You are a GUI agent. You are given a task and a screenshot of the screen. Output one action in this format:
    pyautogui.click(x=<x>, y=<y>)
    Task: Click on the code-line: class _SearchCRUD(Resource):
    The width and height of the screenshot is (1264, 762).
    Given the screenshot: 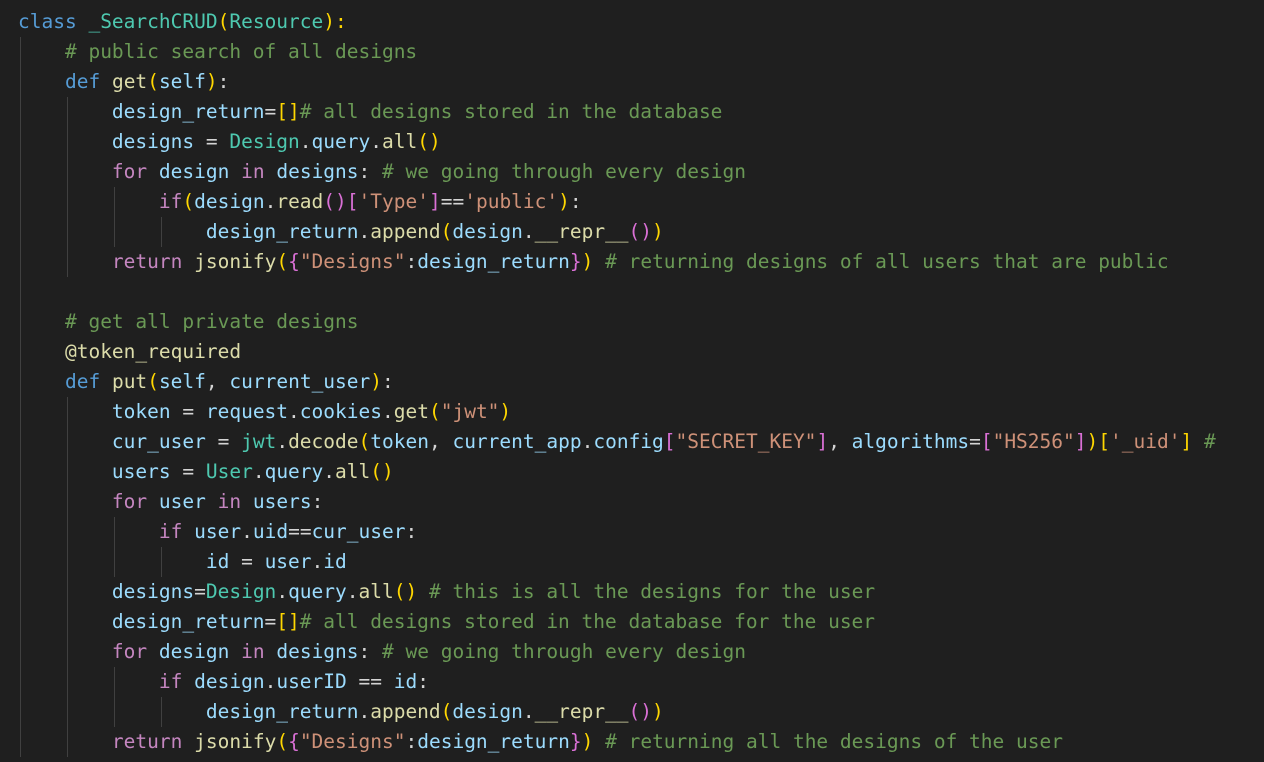 What is the action you would take?
    pyautogui.click(x=182, y=22)
    